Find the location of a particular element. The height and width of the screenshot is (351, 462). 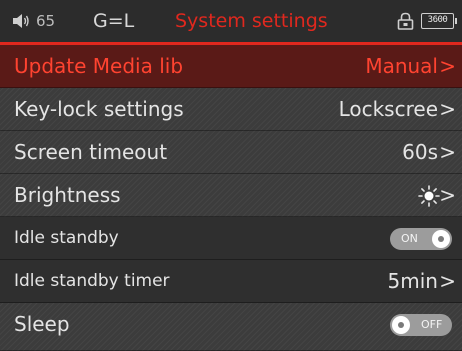

setting-key-lock: Key-lock settings Lockscree > is located at coordinates (231, 109).